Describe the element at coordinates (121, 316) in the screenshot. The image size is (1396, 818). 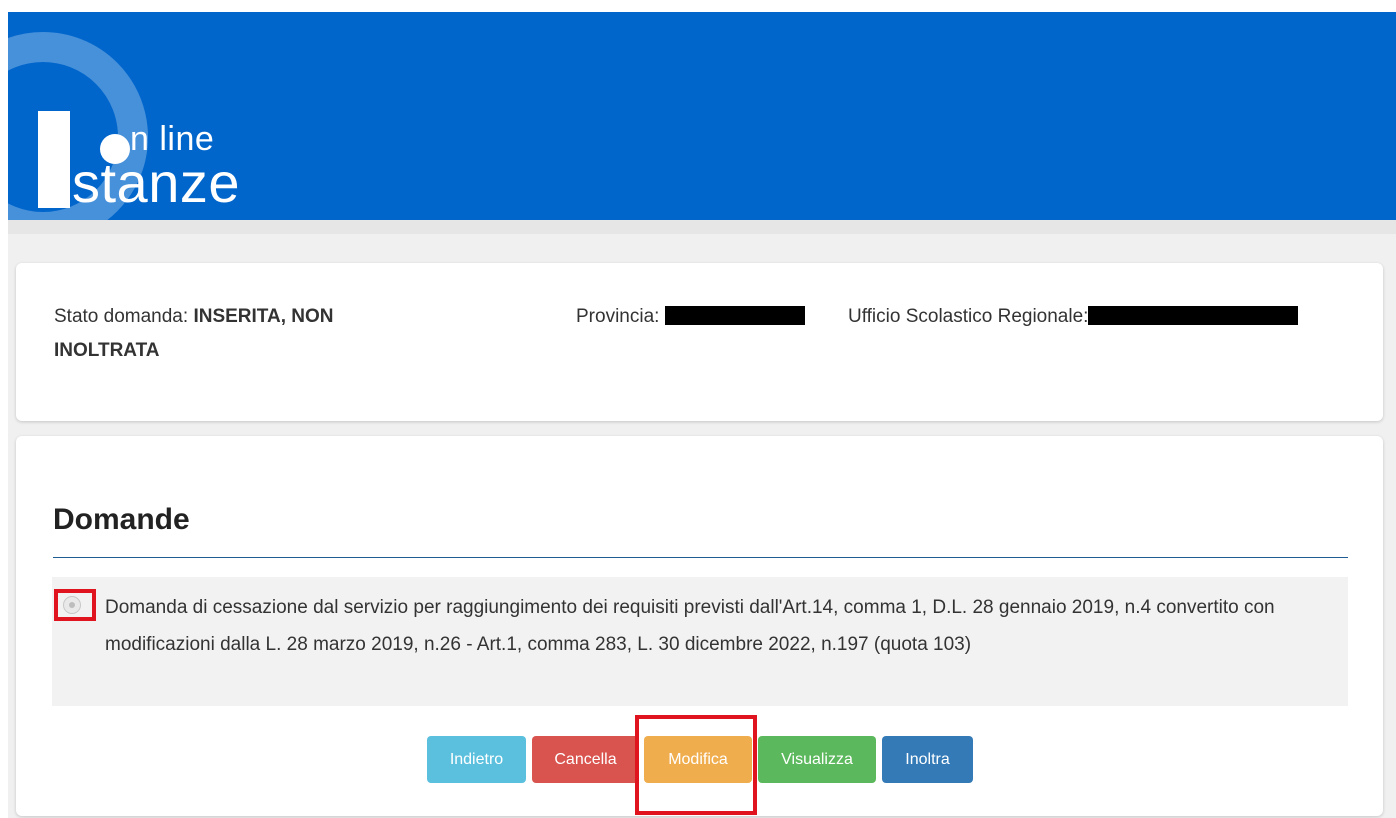
I see `stato-label: Stato domanda:` at that location.